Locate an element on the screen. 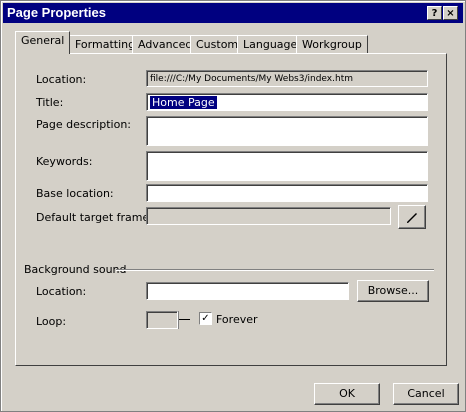 The width and height of the screenshot is (466, 412). forever-checkbox: ✓ is located at coordinates (205, 318).